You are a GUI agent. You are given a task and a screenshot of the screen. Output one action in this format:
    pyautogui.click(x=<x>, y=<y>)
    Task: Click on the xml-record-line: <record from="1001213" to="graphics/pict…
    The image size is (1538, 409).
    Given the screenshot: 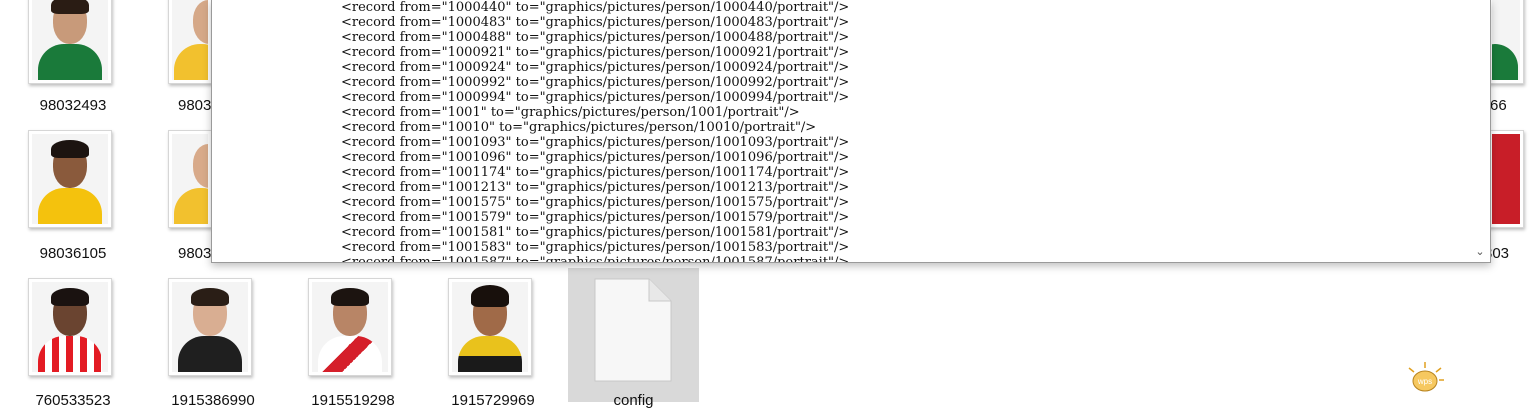 What is the action you would take?
    pyautogui.click(x=595, y=187)
    